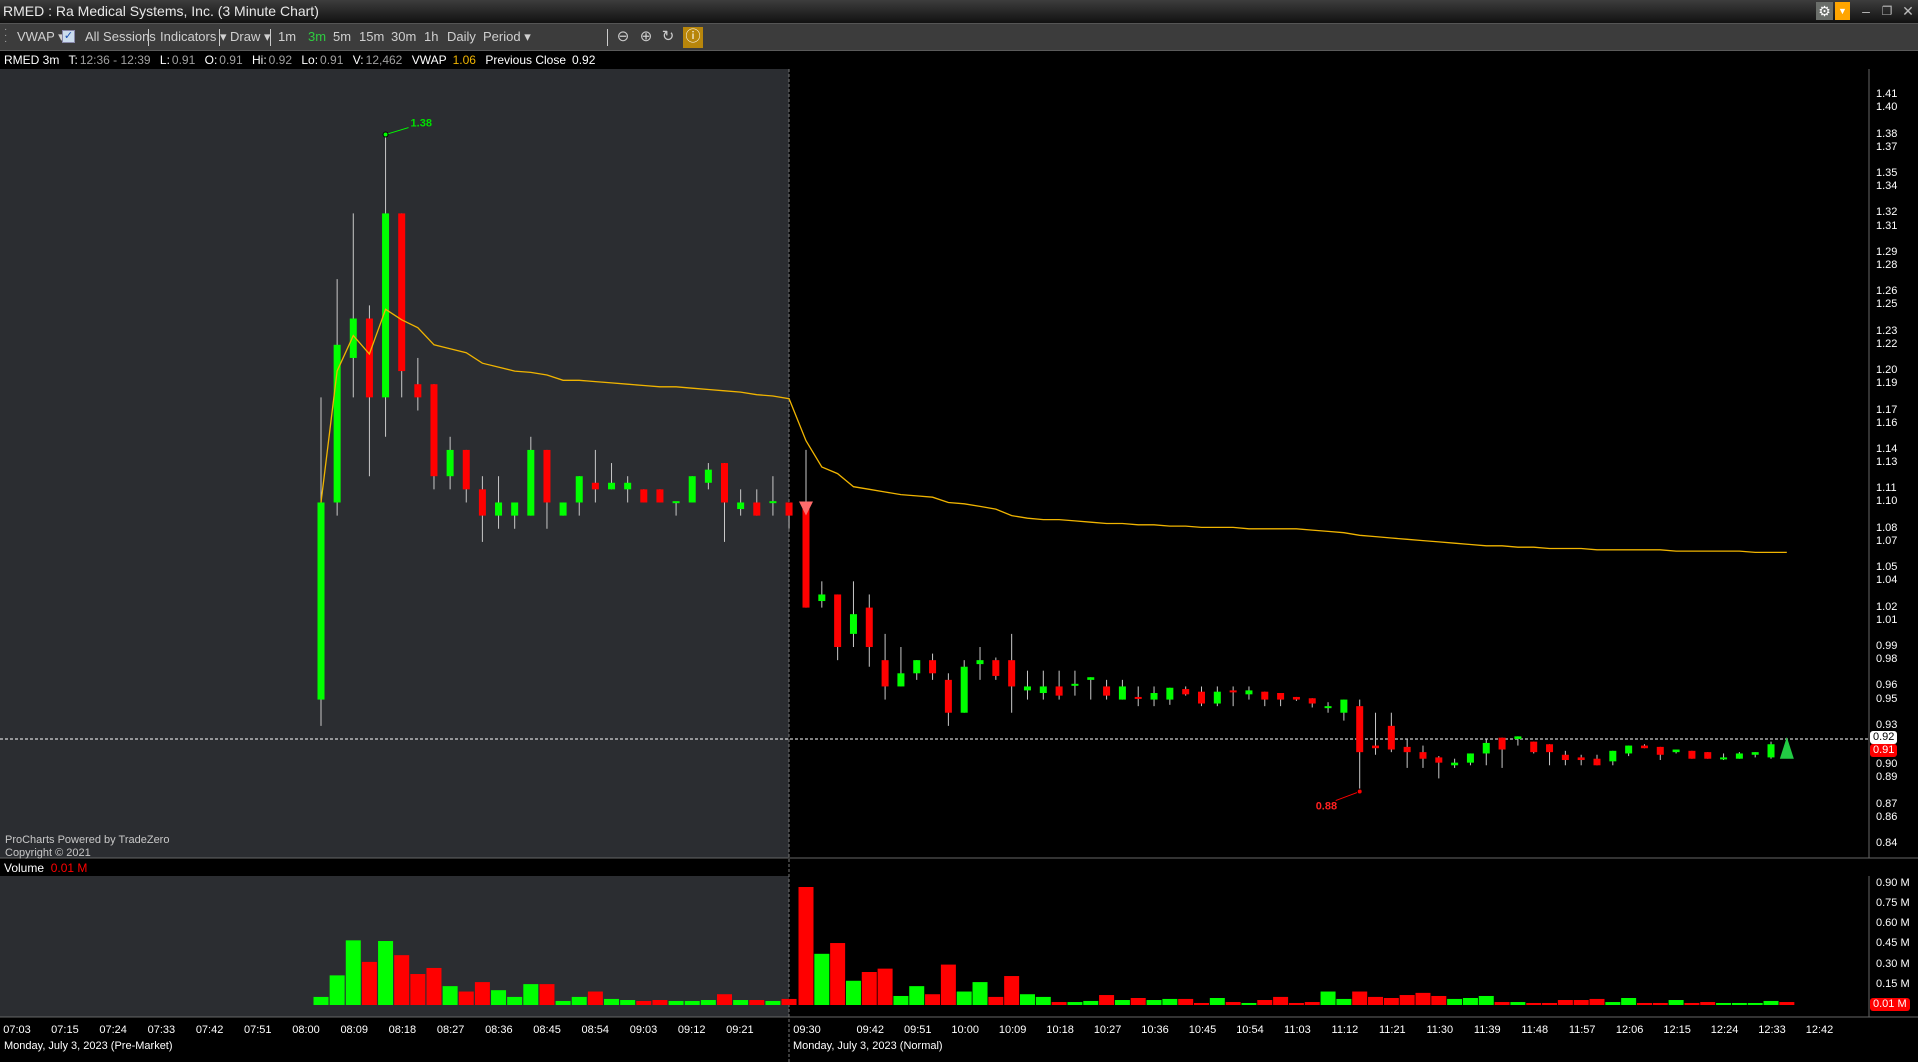 The height and width of the screenshot is (1062, 1918). What do you see at coordinates (1887, 94) in the screenshot?
I see `price-tick-label: 1.41` at bounding box center [1887, 94].